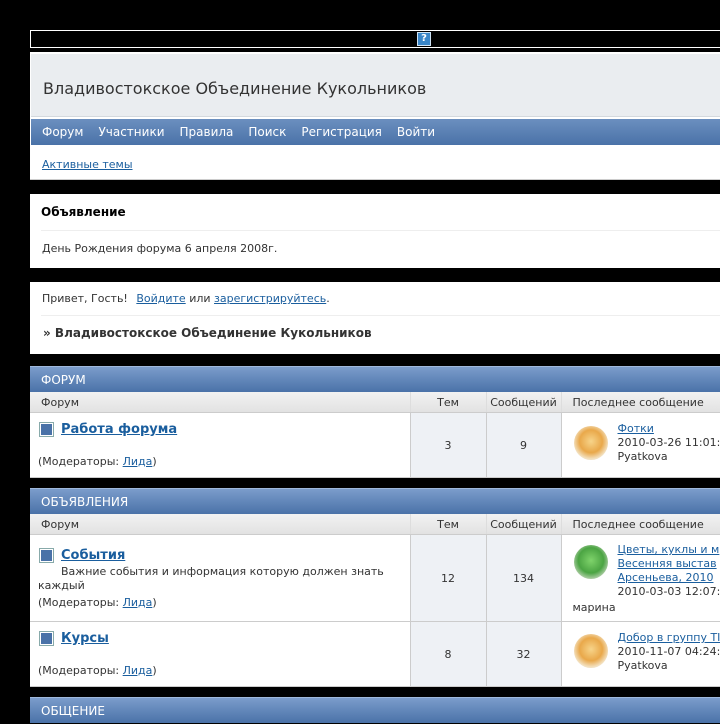 Image resolution: width=720 pixels, height=724 pixels. What do you see at coordinates (636, 428) in the screenshot?
I see `last-post-link: Фотки` at bounding box center [636, 428].